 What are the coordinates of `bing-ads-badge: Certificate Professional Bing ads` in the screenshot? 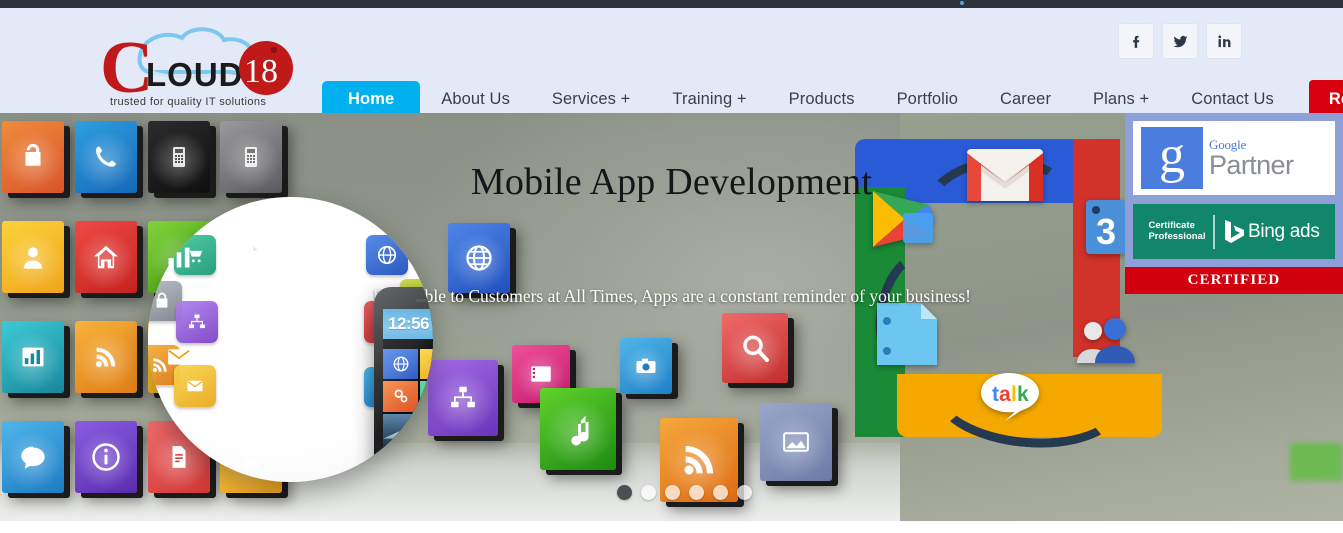 It's located at (1234, 231).